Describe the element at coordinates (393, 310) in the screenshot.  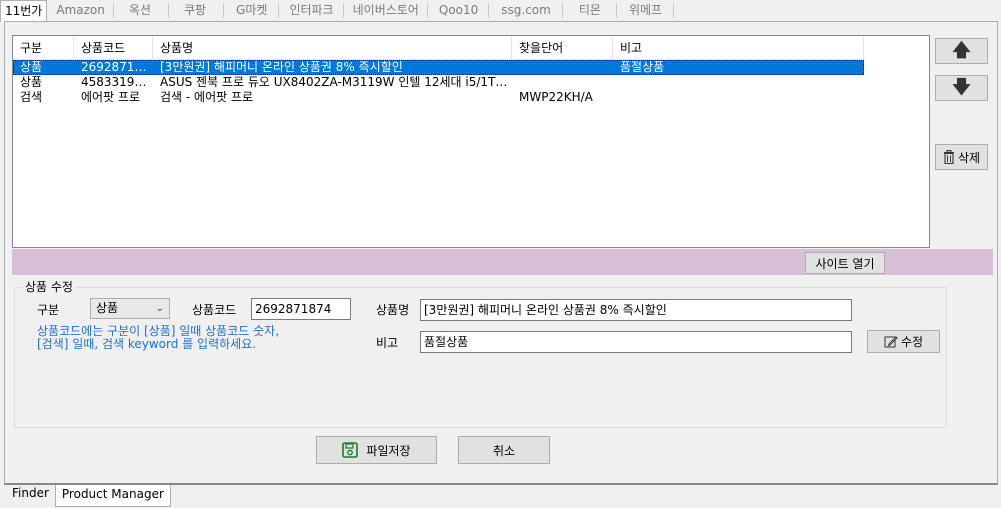
I see `name-label: 상품명` at that location.